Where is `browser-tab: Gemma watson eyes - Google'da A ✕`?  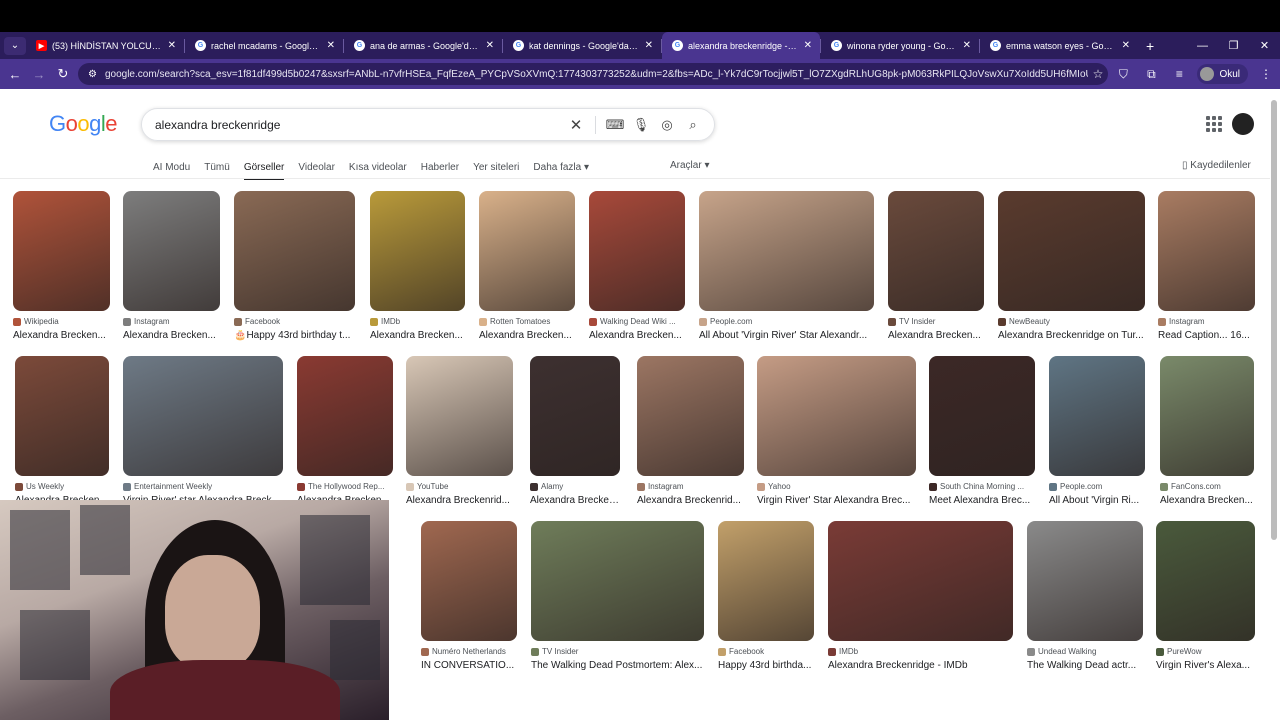 browser-tab: Gemma watson eyes - Google'da A ✕ is located at coordinates (1059, 45).